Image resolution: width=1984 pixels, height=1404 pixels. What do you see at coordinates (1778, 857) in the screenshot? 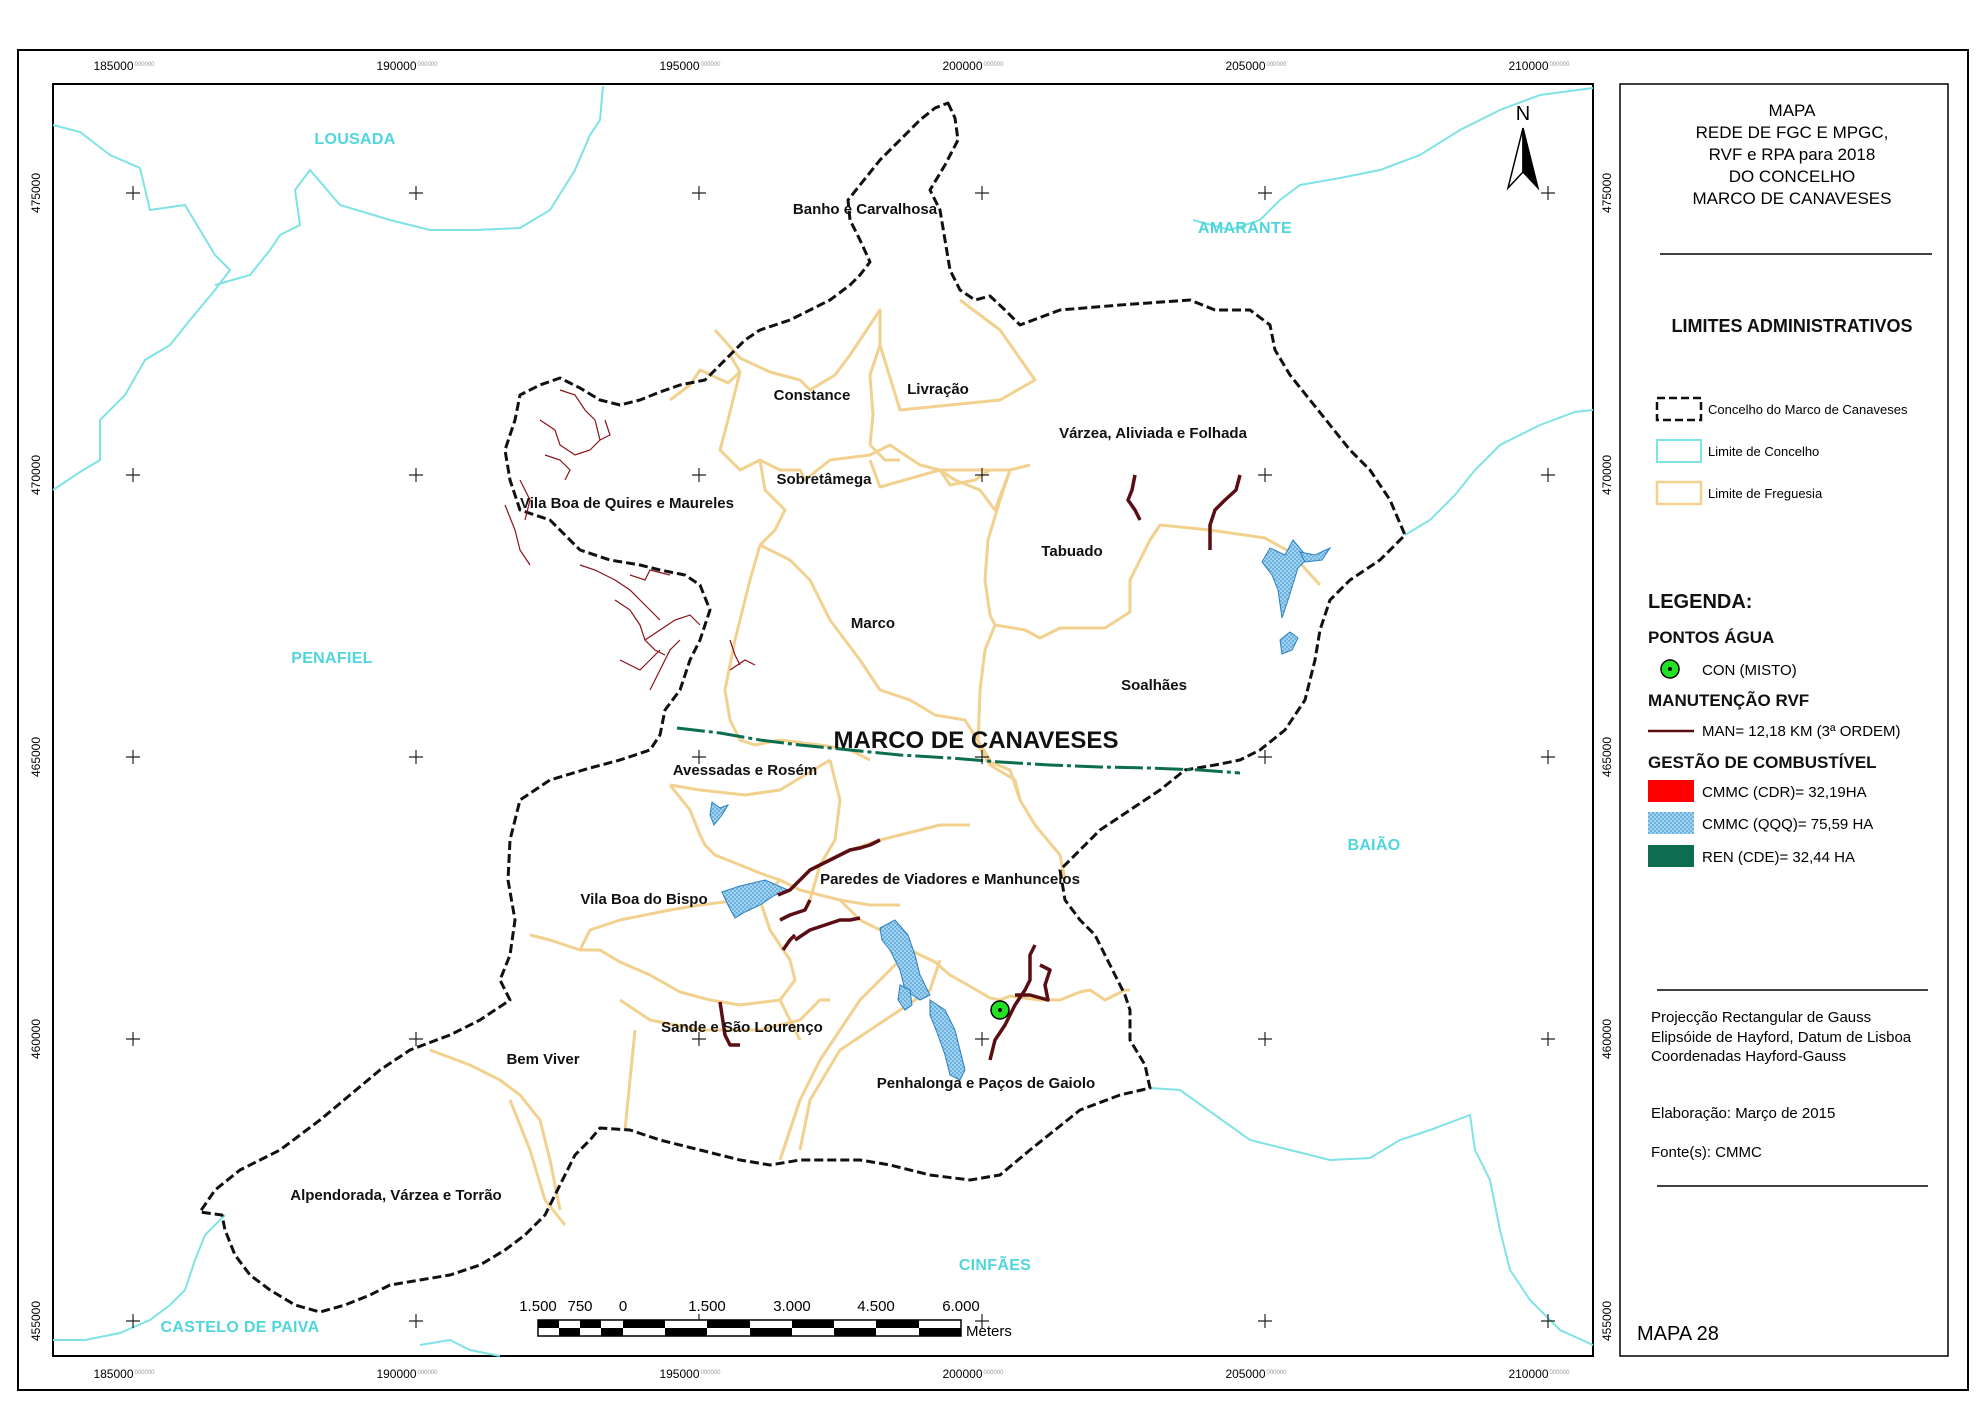
I see `fuel-item-label: REN (CDE)= 32,44 HA` at bounding box center [1778, 857].